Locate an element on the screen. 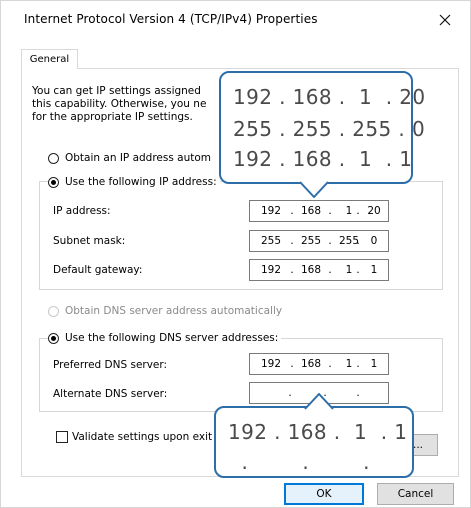 This screenshot has width=471, height=508. cancel-button: Cancel is located at coordinates (415, 494).